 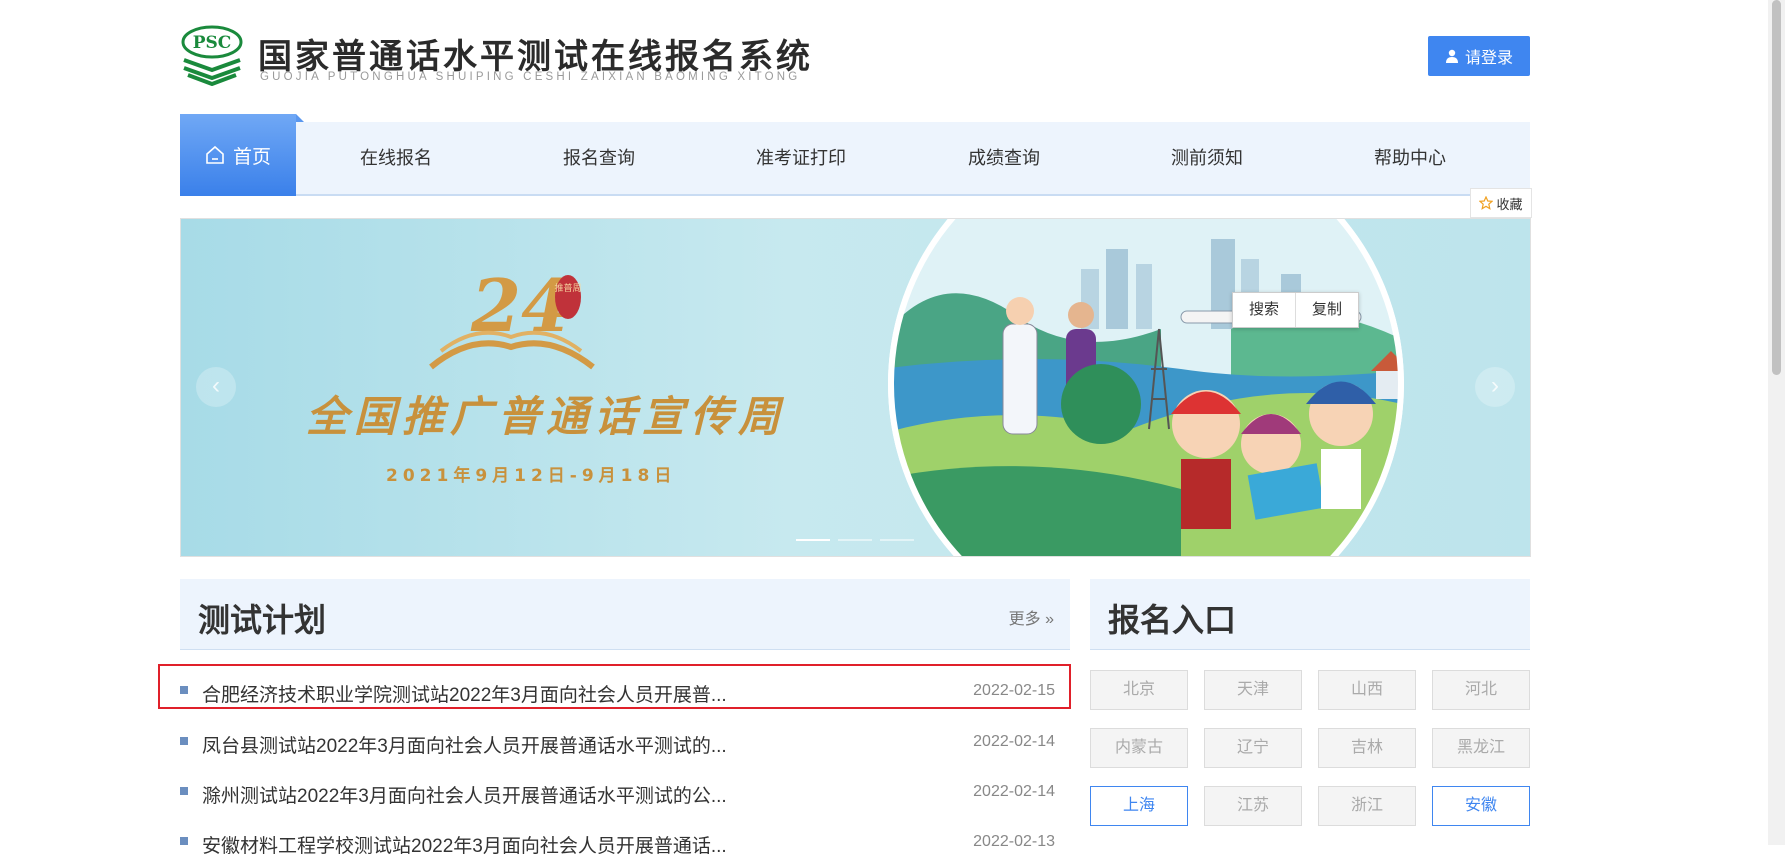 What do you see at coordinates (1367, 748) in the screenshot?
I see `province-jilin: 吉林` at bounding box center [1367, 748].